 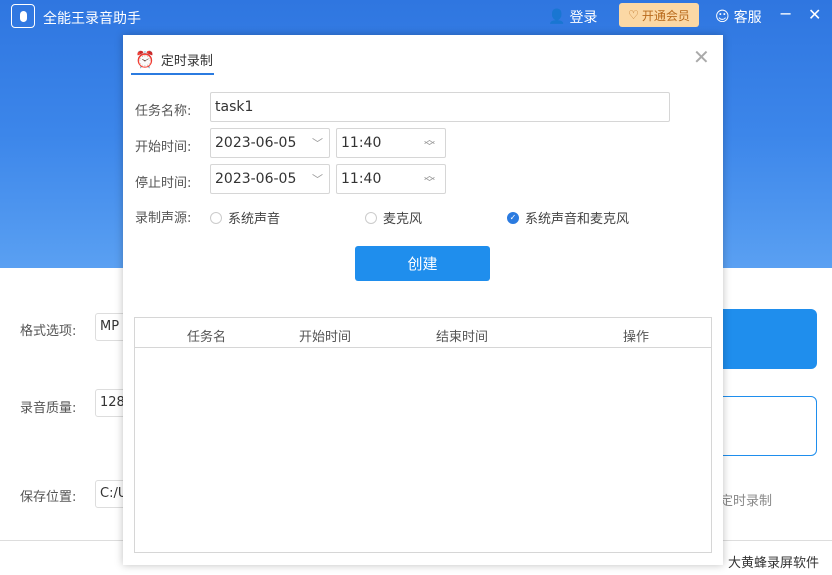 I want to click on radio-microphone: 麦克风, so click(x=393, y=217).